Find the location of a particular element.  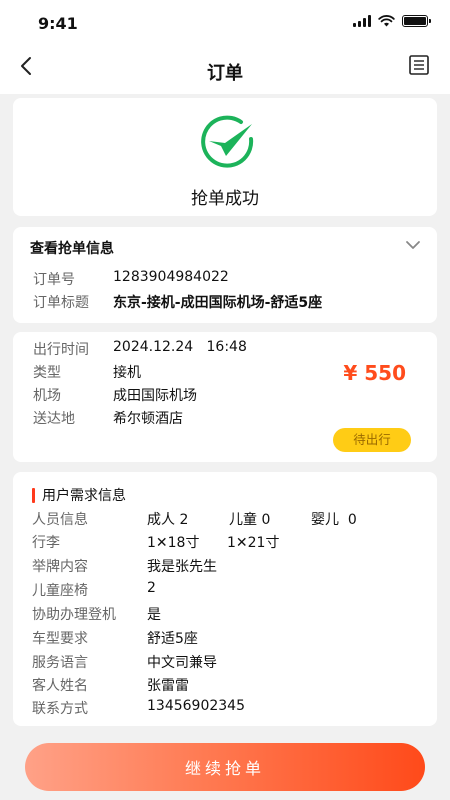

luggage-row: 行李 1✕18寸 1✕21寸 is located at coordinates (155, 542).